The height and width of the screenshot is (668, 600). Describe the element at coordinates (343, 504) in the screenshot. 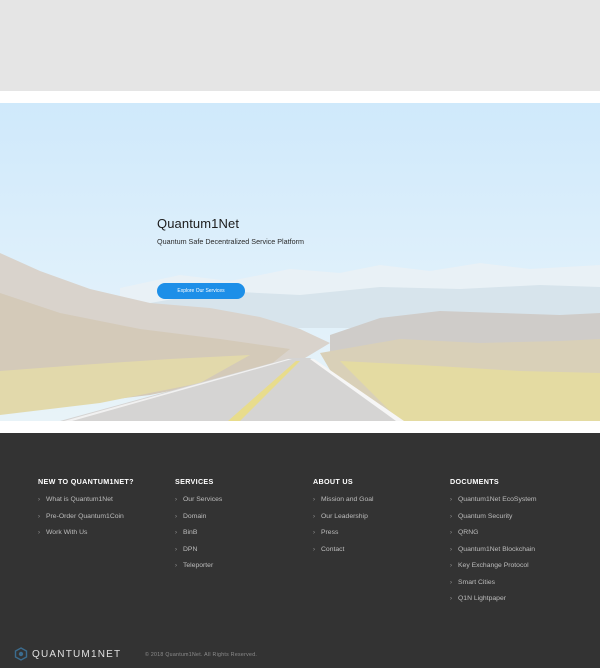

I see `footer-link-item: › Mission and Goal` at that location.